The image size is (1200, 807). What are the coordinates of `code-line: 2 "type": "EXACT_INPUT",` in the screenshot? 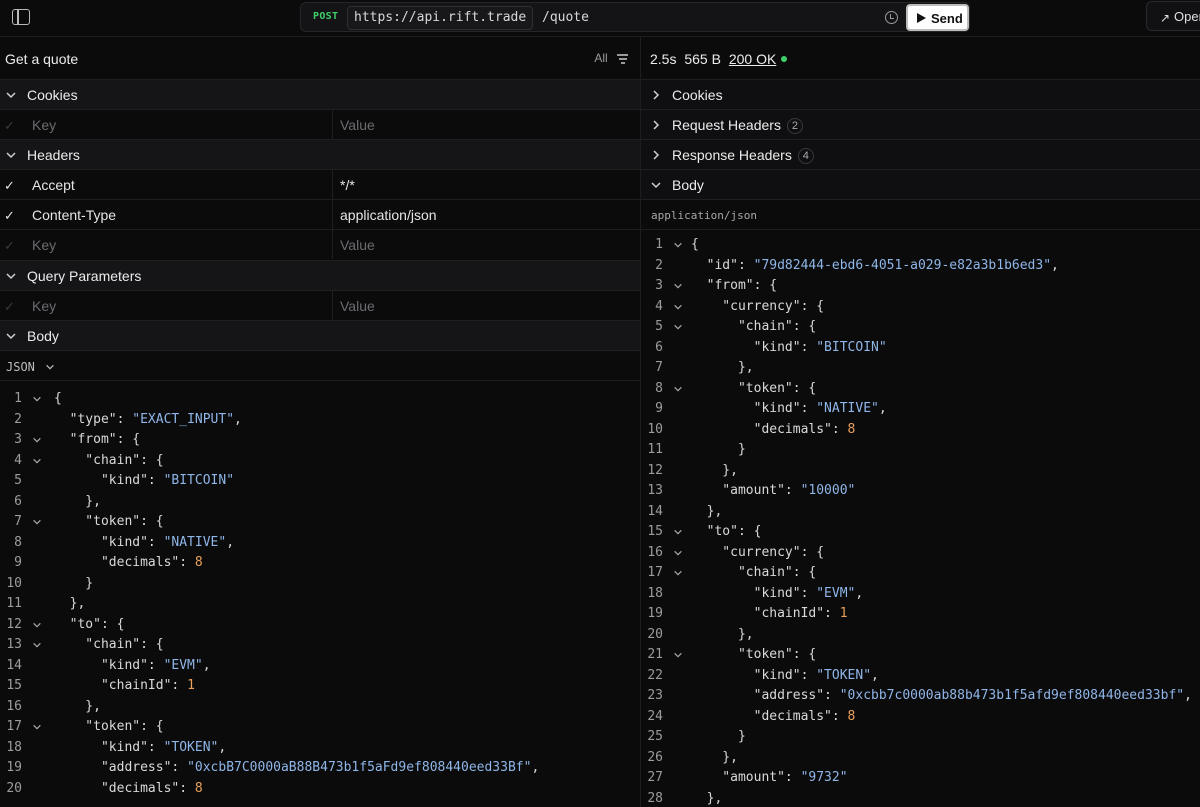 It's located at (320, 420).